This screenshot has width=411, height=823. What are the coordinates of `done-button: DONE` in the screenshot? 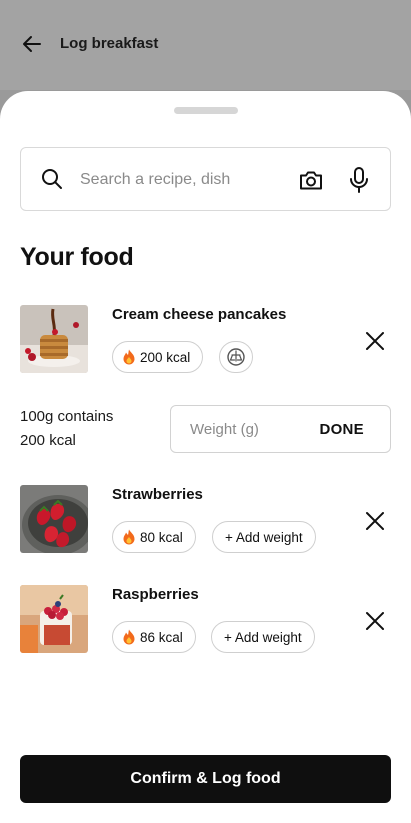 It's located at (341, 429).